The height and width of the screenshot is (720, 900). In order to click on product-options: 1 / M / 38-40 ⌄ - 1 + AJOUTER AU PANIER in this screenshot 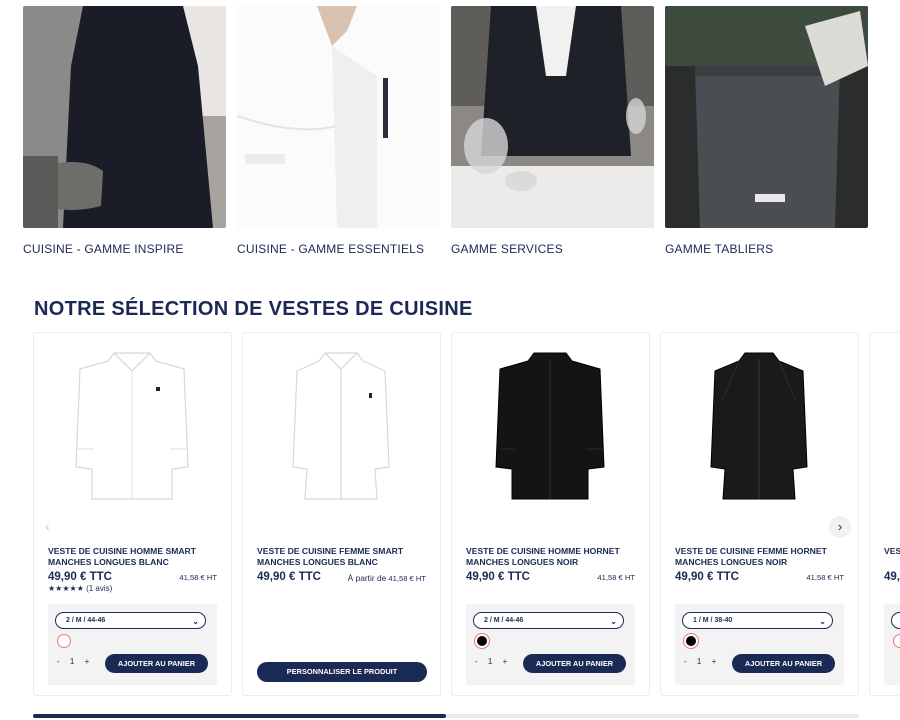, I will do `click(759, 644)`.